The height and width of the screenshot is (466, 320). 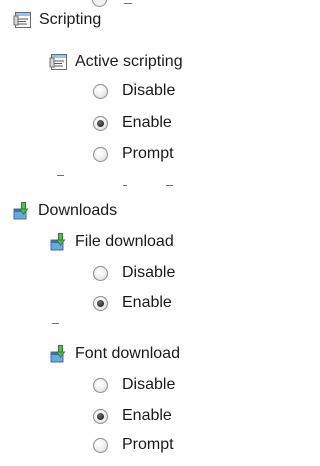 I want to click on tree-category-downloads: Downloads, so click(x=64, y=211).